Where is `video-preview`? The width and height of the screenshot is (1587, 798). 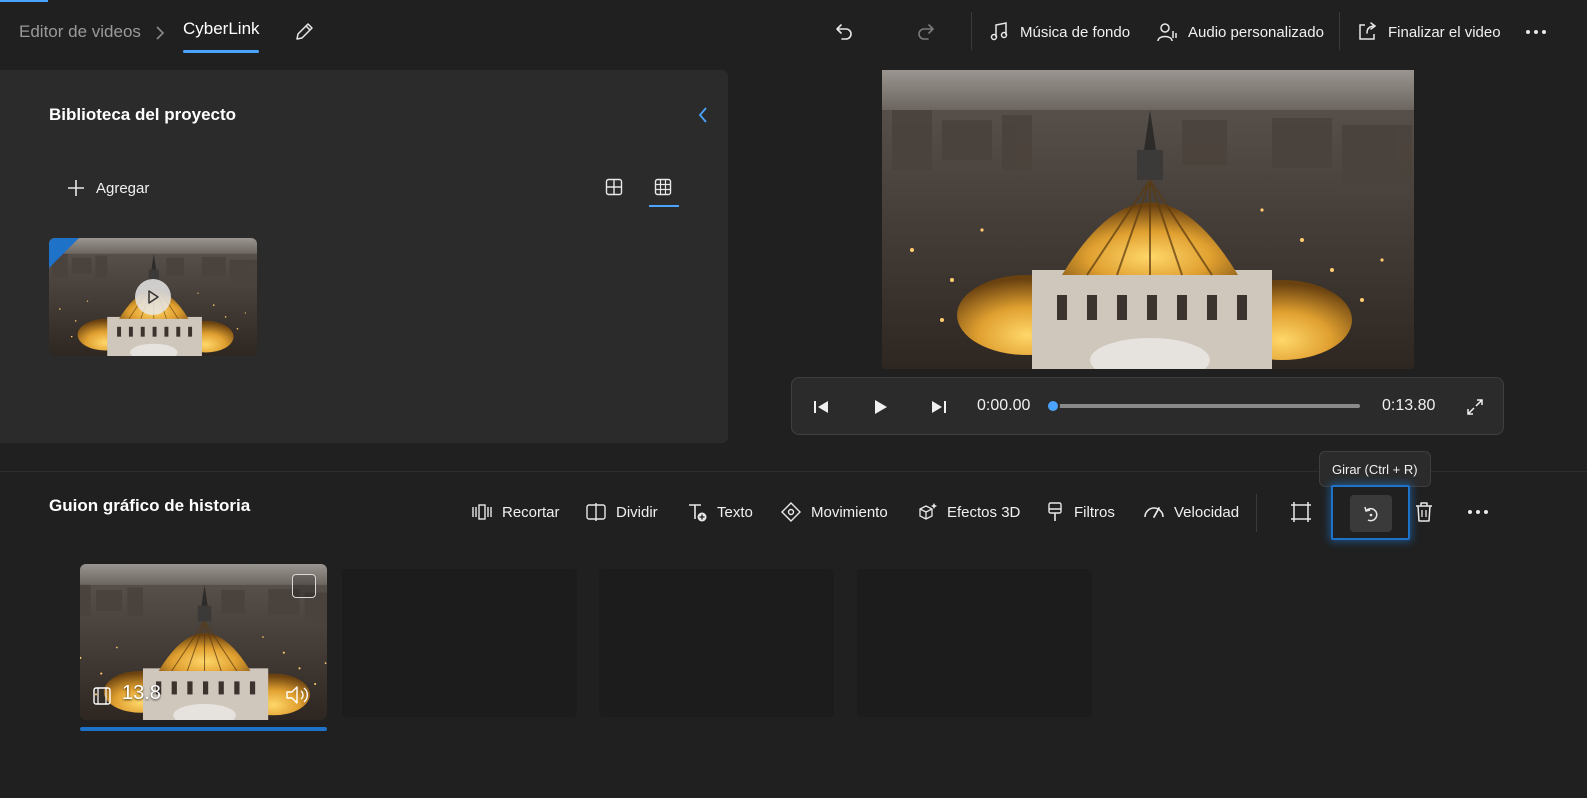 video-preview is located at coordinates (1148, 219).